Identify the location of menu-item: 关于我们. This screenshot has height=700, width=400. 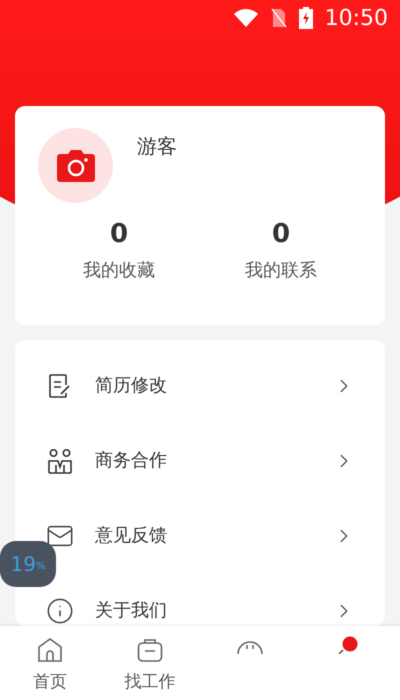
(200, 611).